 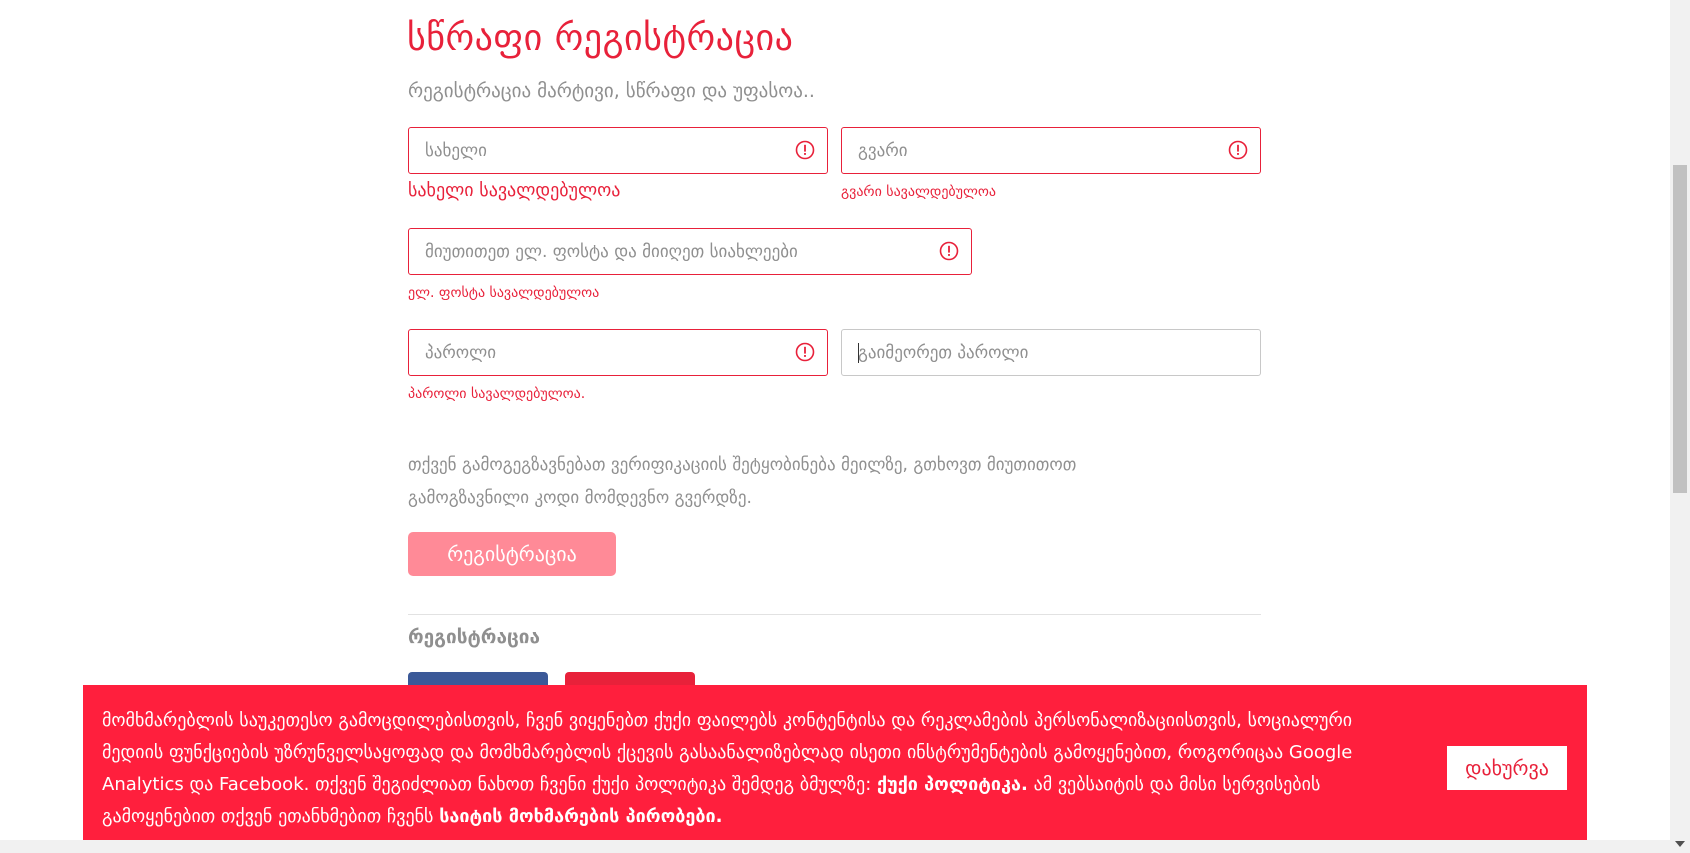 What do you see at coordinates (1680, 329) in the screenshot?
I see `scrollbar-thumb` at bounding box center [1680, 329].